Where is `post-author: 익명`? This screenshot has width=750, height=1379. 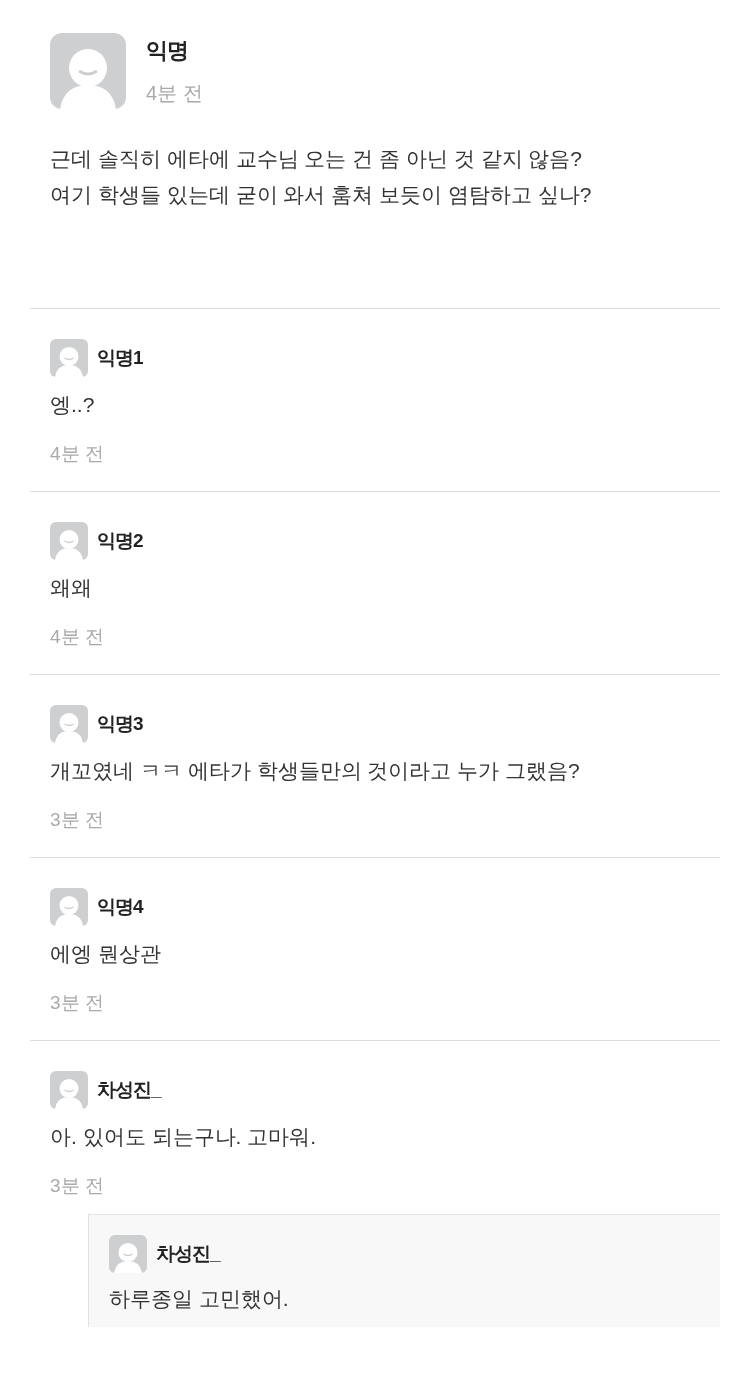 post-author: 익명 is located at coordinates (167, 51).